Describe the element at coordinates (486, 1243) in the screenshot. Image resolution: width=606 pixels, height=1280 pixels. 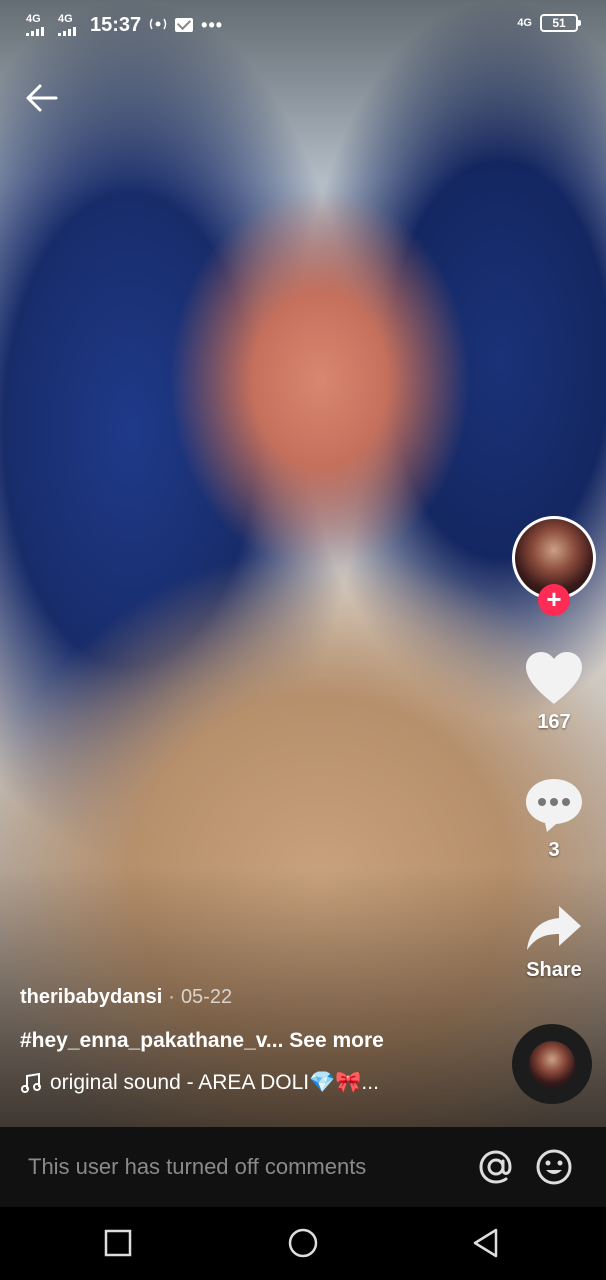
I see `back-triangle-icon` at that location.